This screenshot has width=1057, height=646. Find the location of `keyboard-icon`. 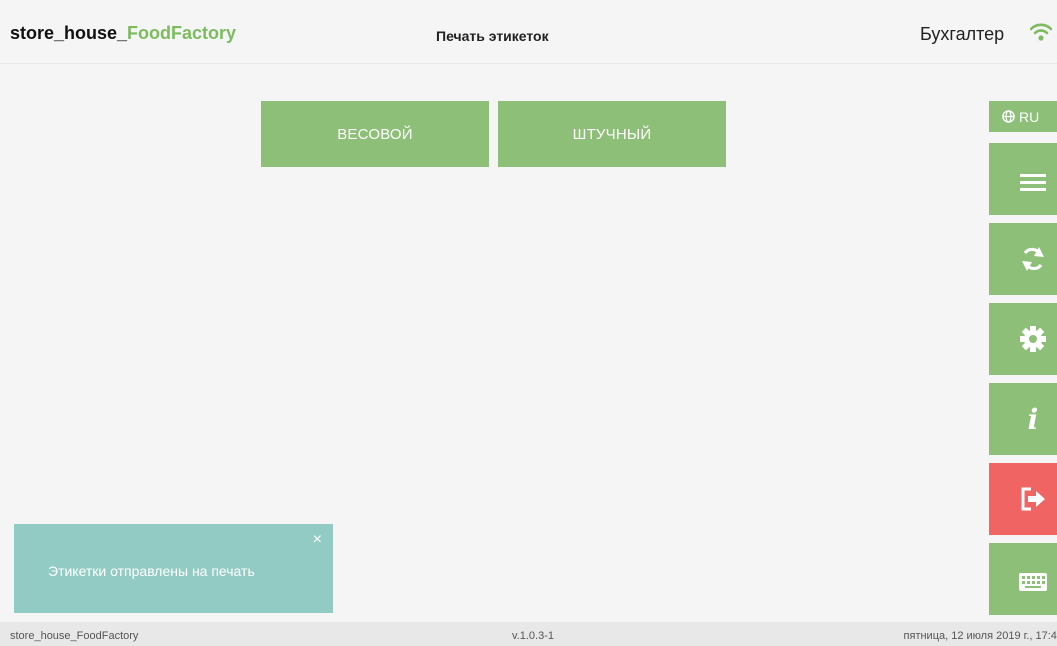

keyboard-icon is located at coordinates (1023, 579).